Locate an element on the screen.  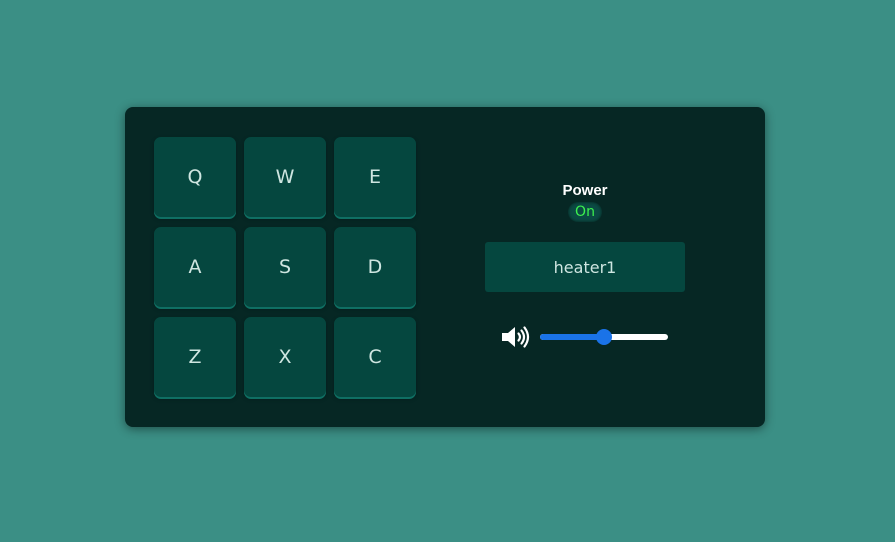
drum-pad-grid: Q W E A S D Z X C is located at coordinates (285, 268).